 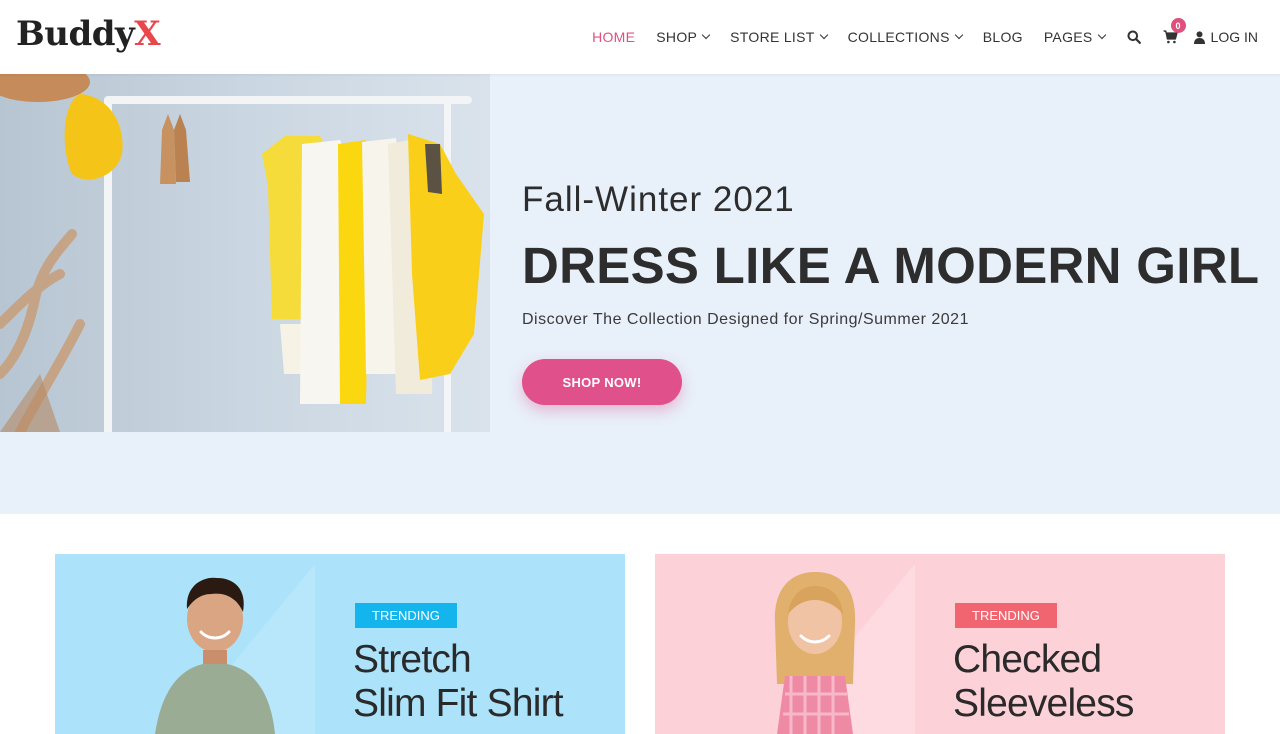 I want to click on nav-item-label: HOME, so click(x=614, y=37).